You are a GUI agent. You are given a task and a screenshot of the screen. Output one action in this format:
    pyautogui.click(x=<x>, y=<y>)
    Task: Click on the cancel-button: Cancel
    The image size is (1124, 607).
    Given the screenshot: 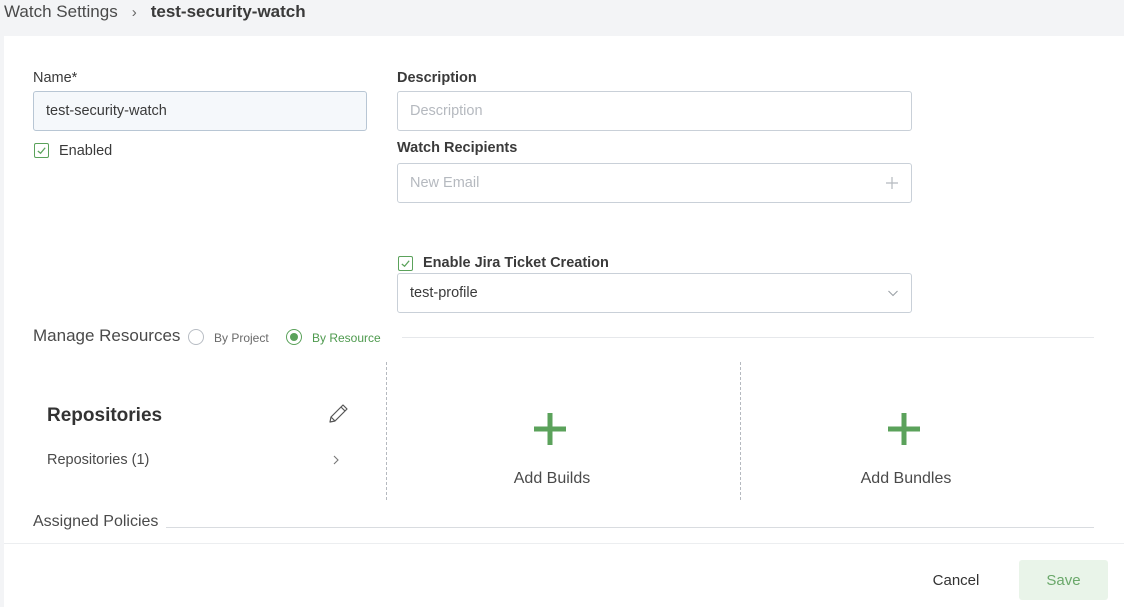 What is the action you would take?
    pyautogui.click(x=956, y=580)
    